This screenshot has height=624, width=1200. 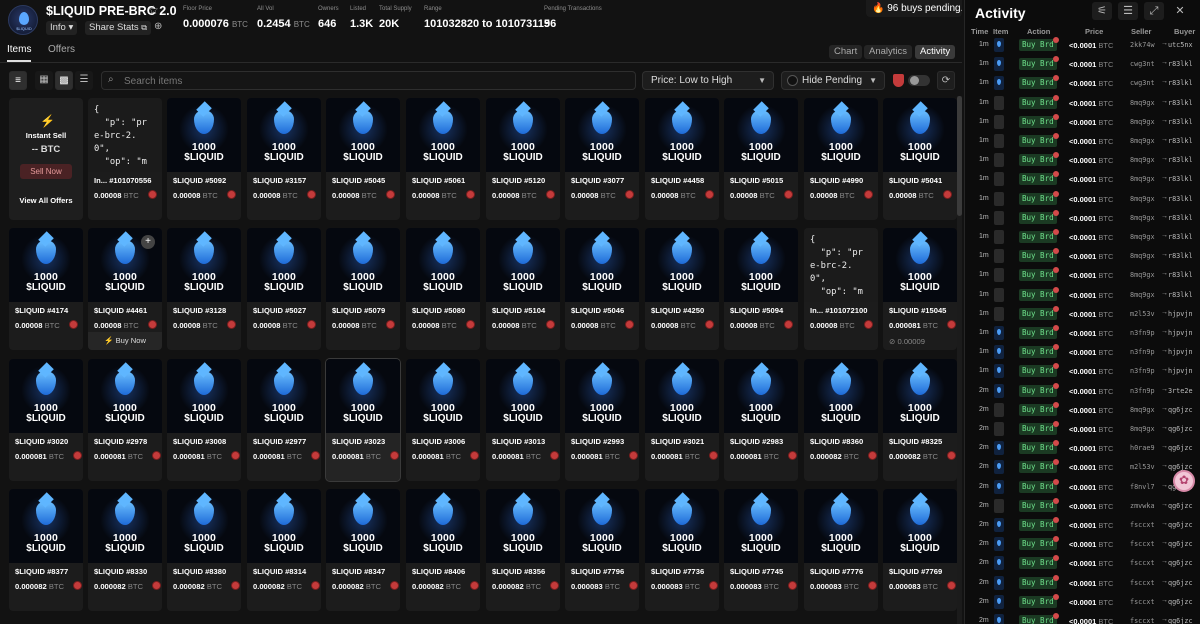 What do you see at coordinates (363, 289) in the screenshot?
I see `item-card: 1000 $LIQUID $LIQUID #5079 0.00008 BTC` at bounding box center [363, 289].